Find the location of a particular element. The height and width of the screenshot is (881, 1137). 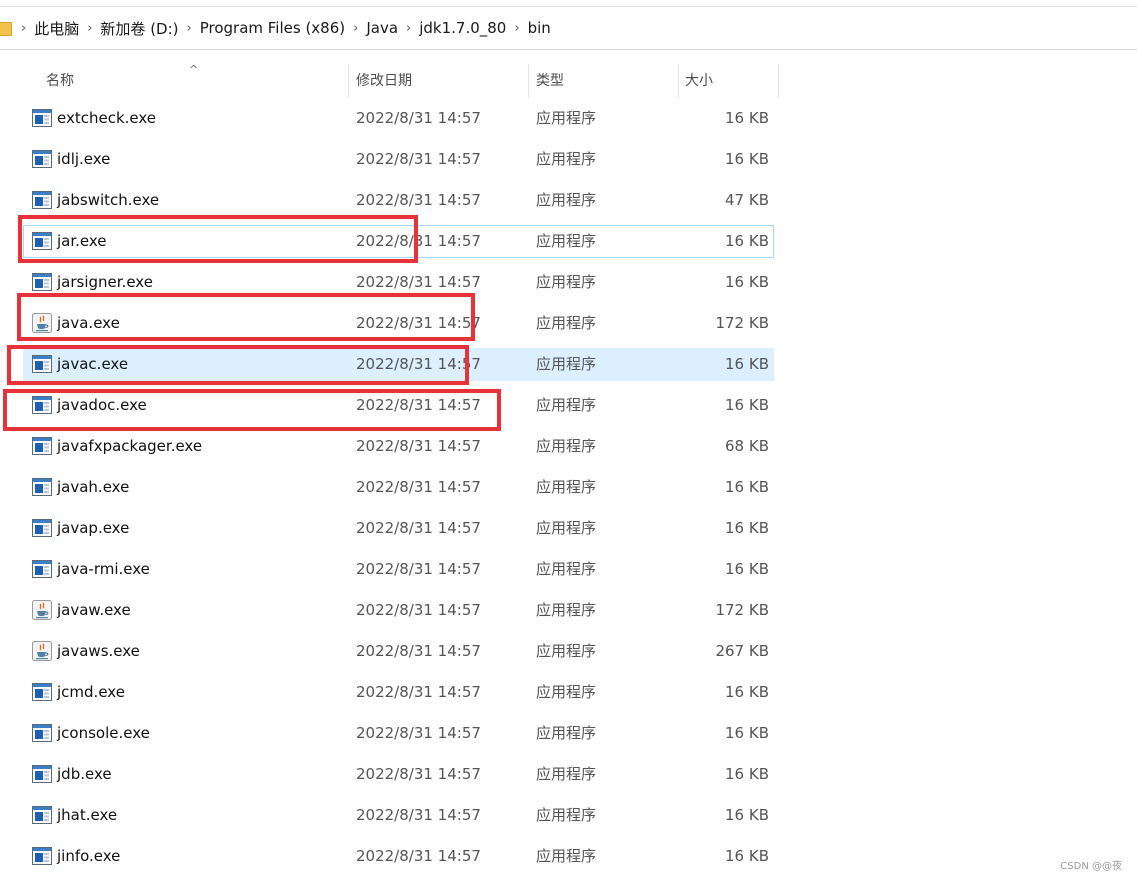

file-row: idlj.exe 2022/8/31 14:57 应用程序 16 KB is located at coordinates (390, 159).